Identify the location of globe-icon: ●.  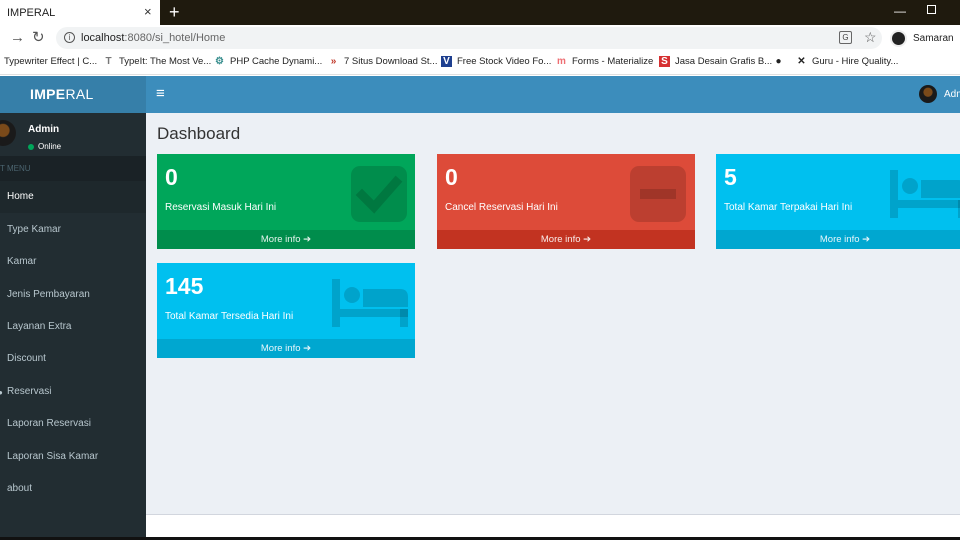
(778, 61).